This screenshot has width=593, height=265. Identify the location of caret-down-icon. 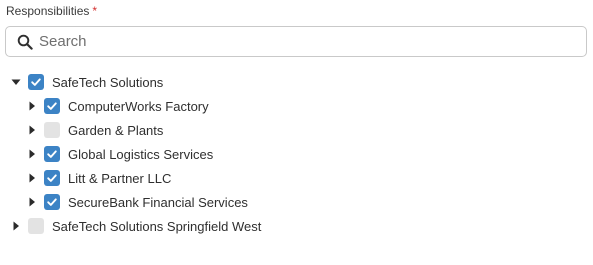
(16, 82).